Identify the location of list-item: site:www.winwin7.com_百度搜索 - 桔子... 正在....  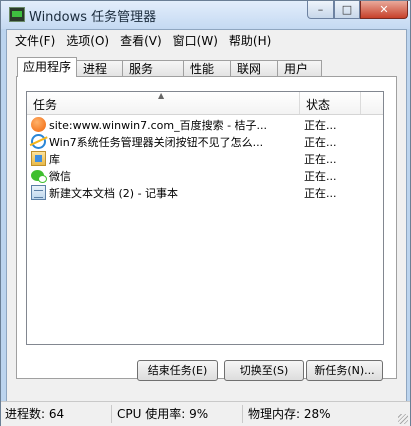
(206, 124).